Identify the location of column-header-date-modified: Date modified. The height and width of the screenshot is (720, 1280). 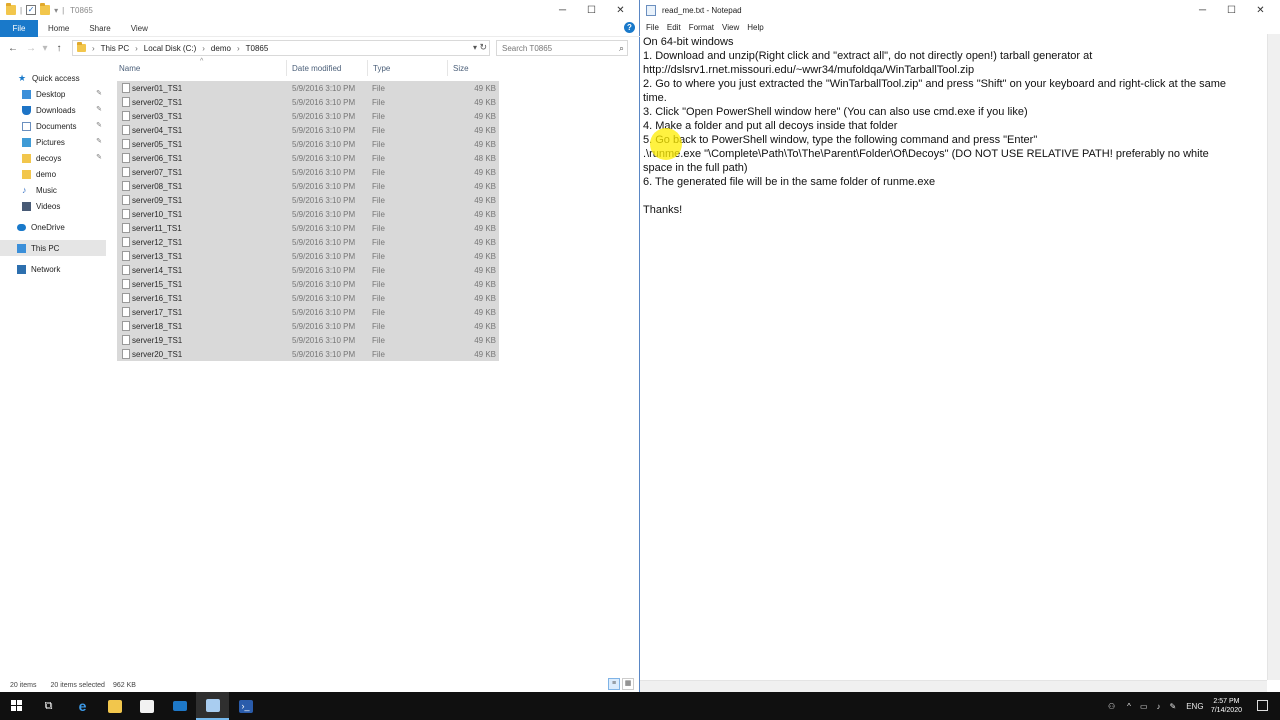
(316, 68).